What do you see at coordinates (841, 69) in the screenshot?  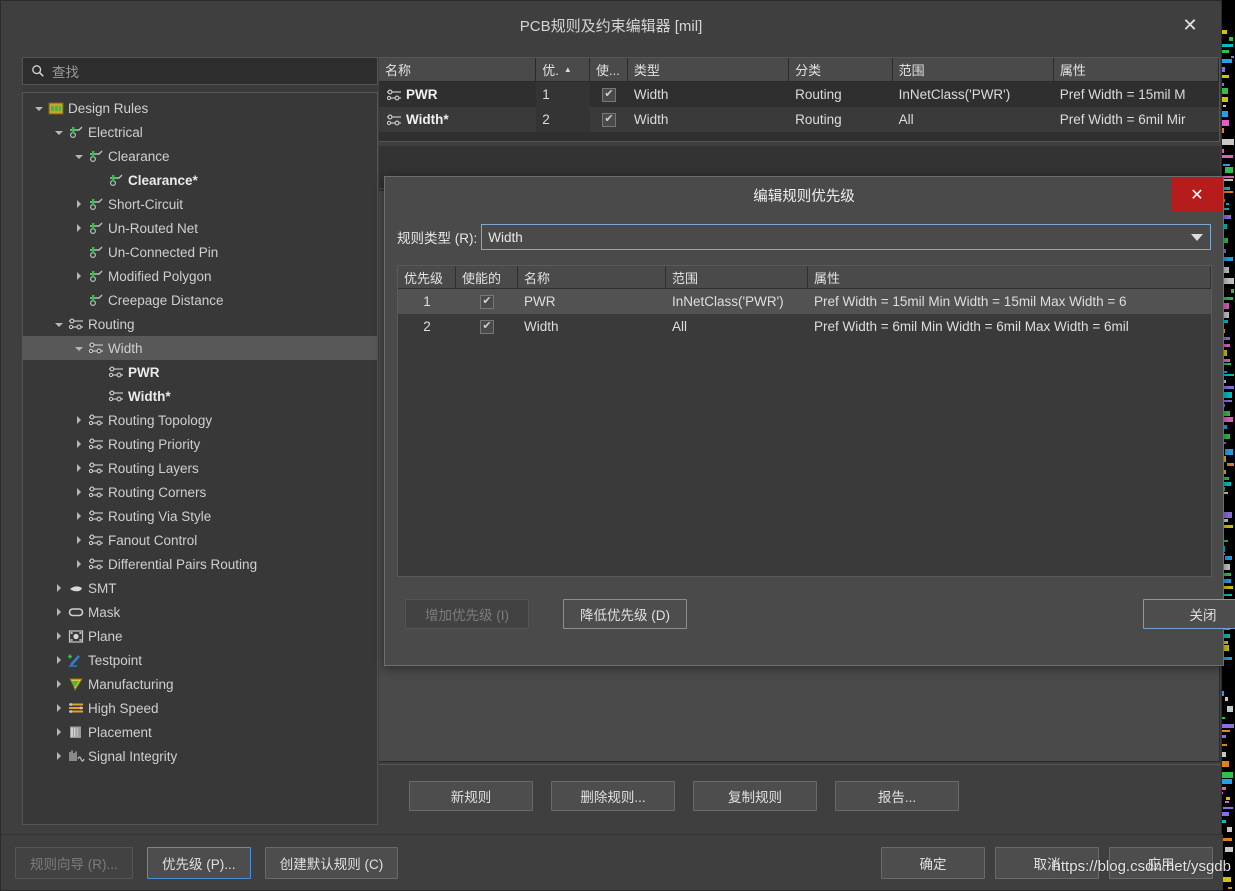 I see `rules-column-header: 分类` at bounding box center [841, 69].